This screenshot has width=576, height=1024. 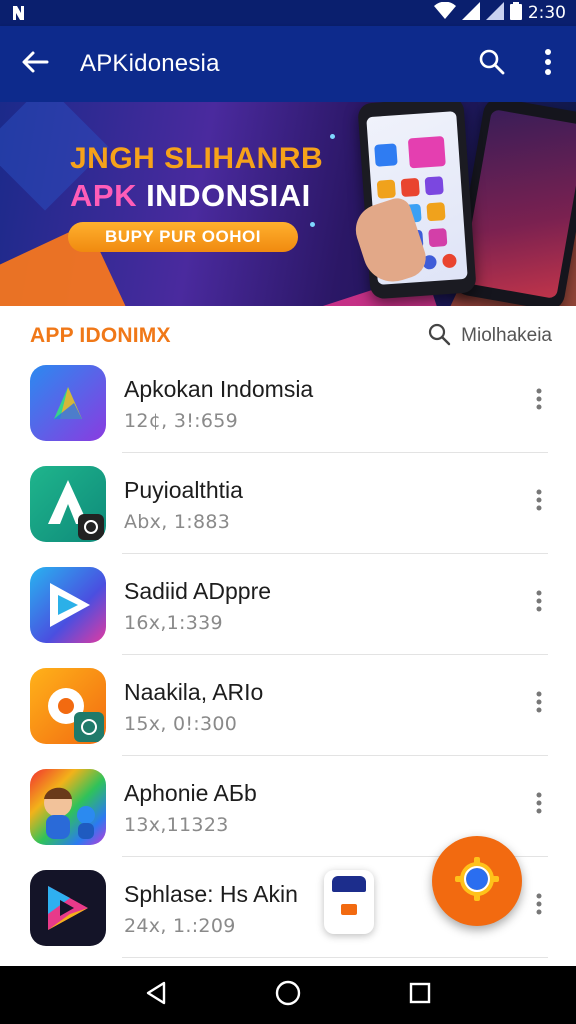 I want to click on wifi-icon, so click(x=444, y=13).